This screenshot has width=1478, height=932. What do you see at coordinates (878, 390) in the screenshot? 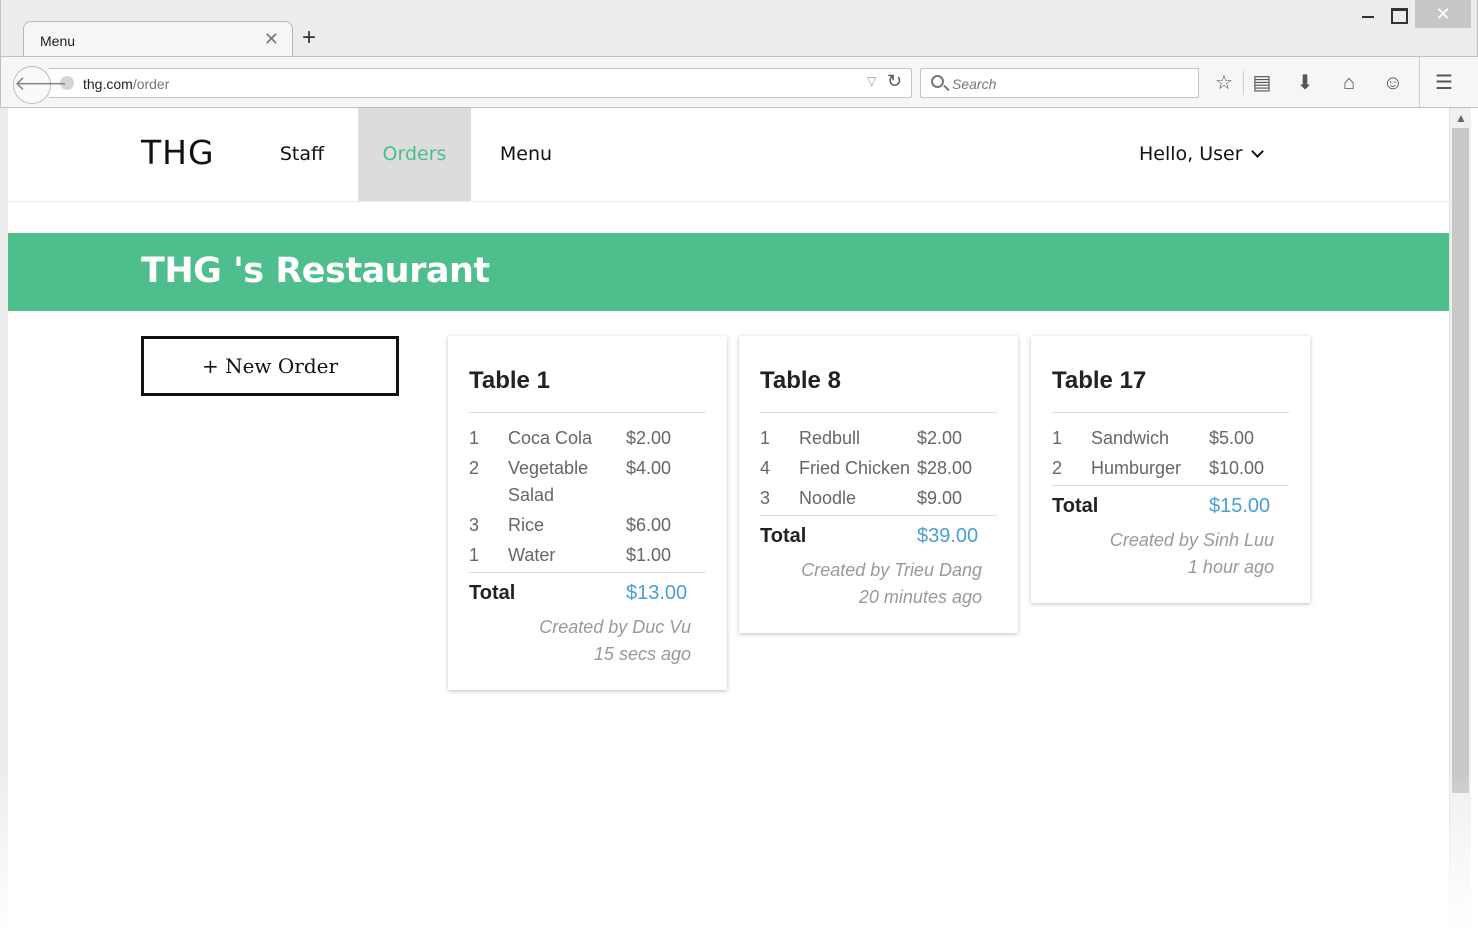
I see `order-table-title: Table 8` at bounding box center [878, 390].